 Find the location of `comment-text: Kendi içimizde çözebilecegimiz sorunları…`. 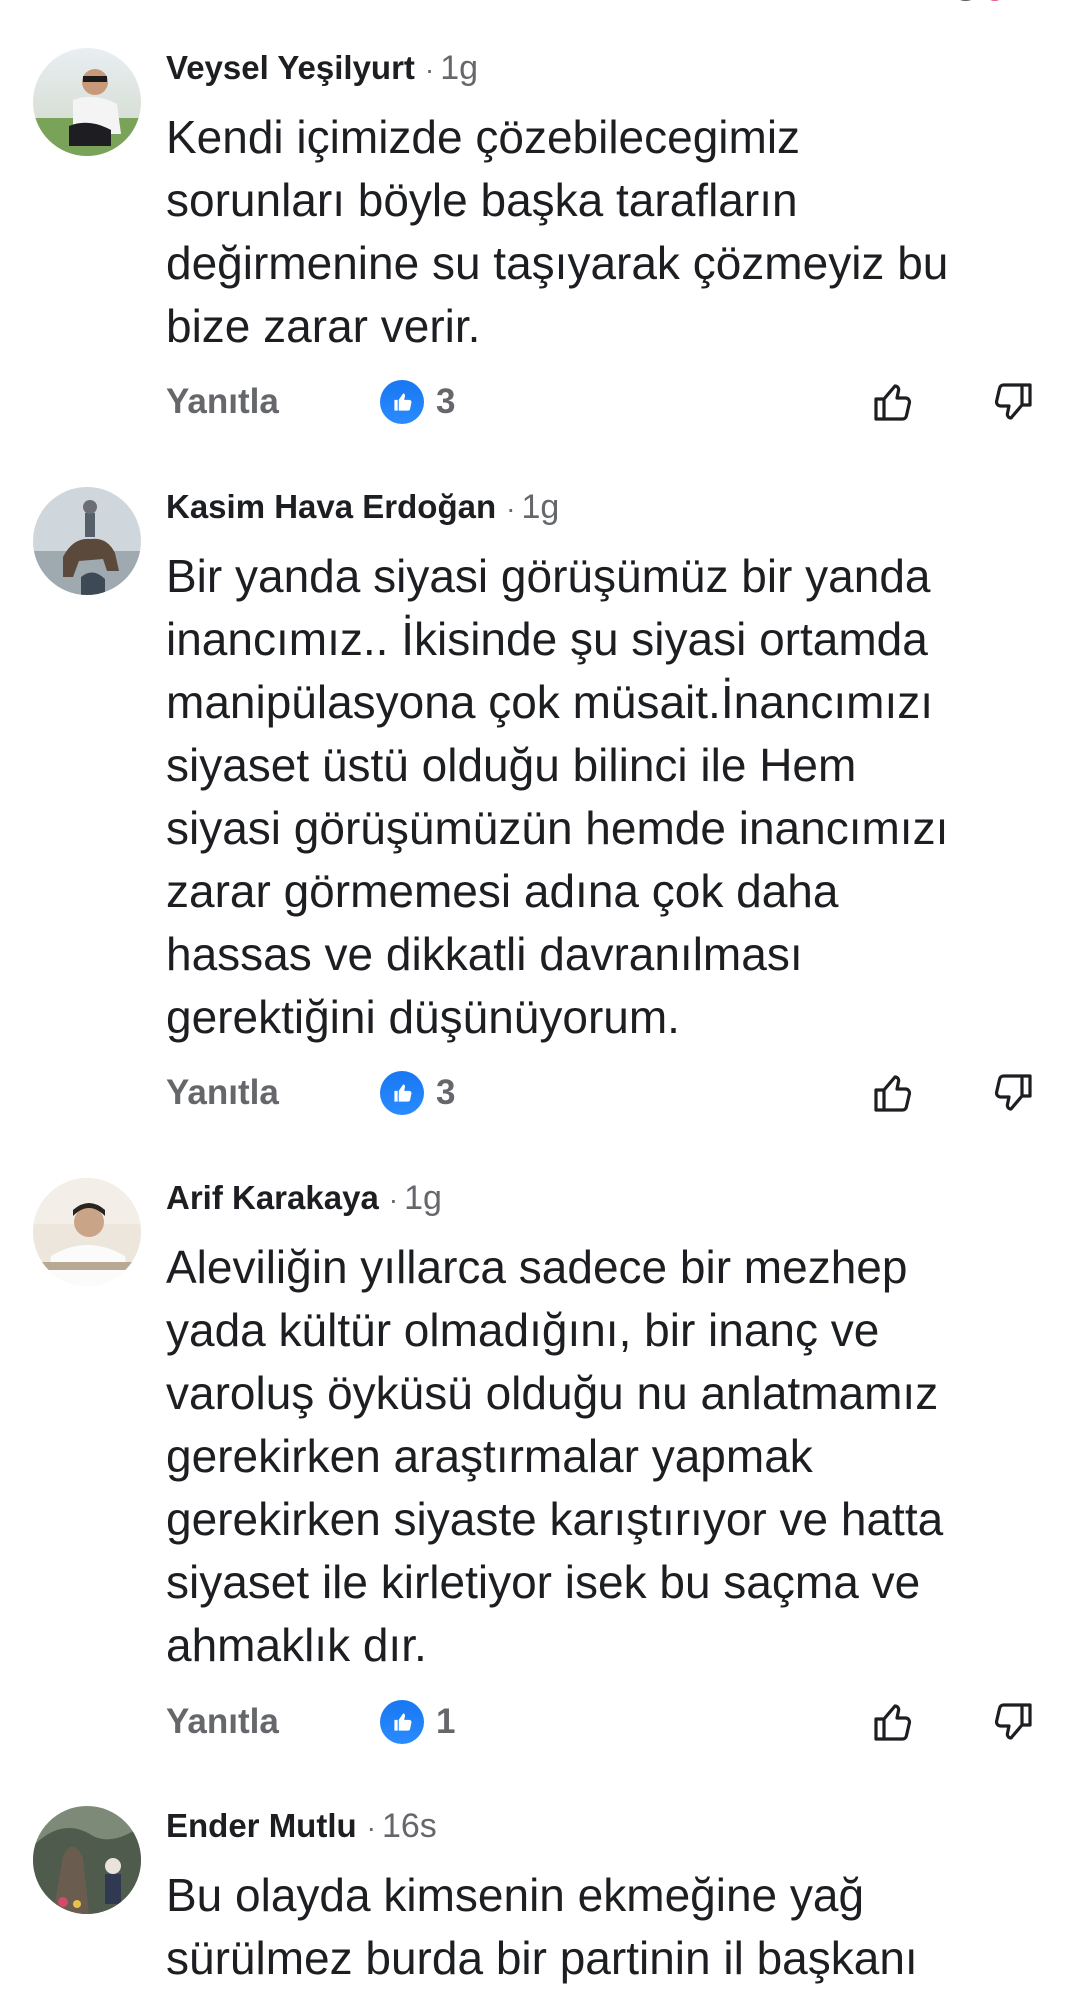

comment-text: Kendi içimizde çözebilecegimiz sorunları… is located at coordinates (557, 231).